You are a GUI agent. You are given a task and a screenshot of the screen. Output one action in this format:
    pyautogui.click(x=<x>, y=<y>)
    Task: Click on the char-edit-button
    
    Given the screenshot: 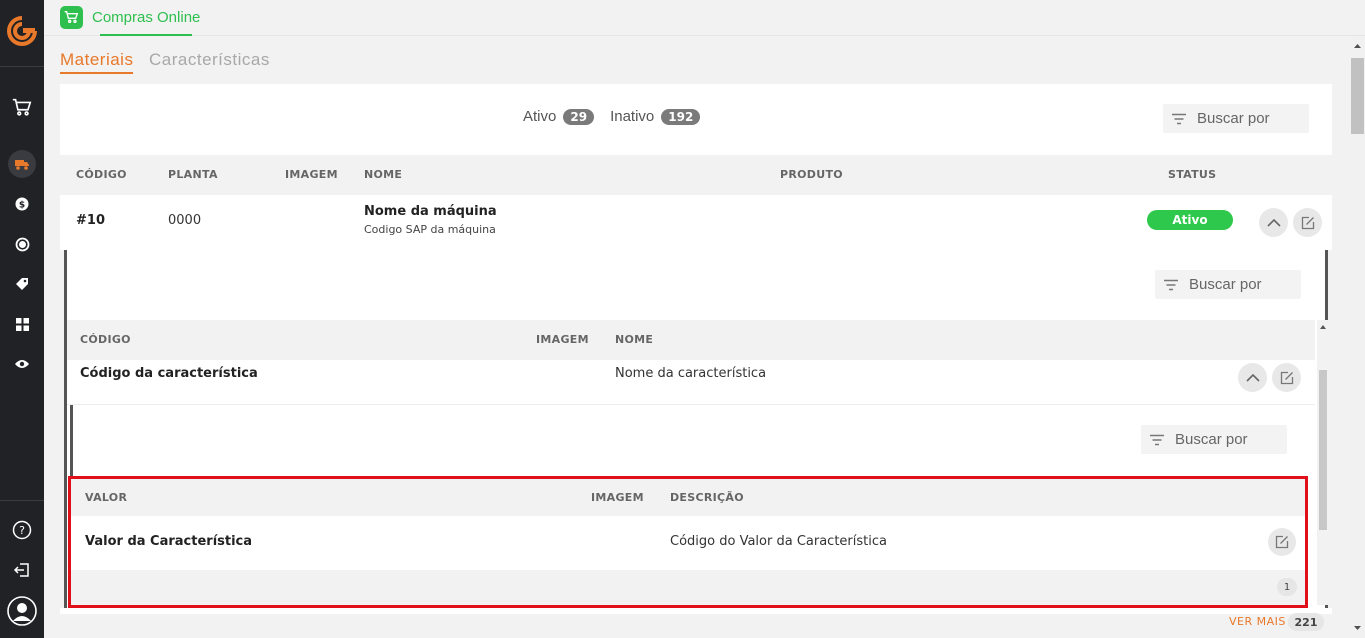 What is the action you would take?
    pyautogui.click(x=1286, y=377)
    